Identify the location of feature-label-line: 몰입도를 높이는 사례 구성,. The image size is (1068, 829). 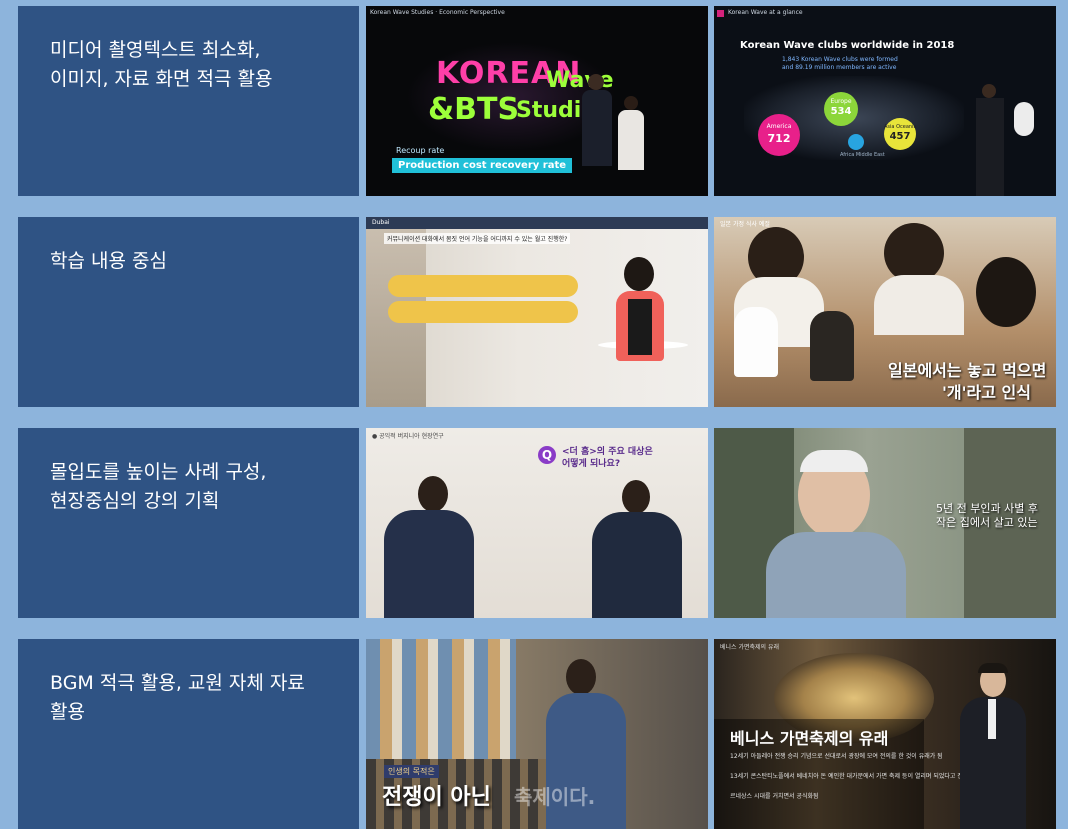
(158, 472).